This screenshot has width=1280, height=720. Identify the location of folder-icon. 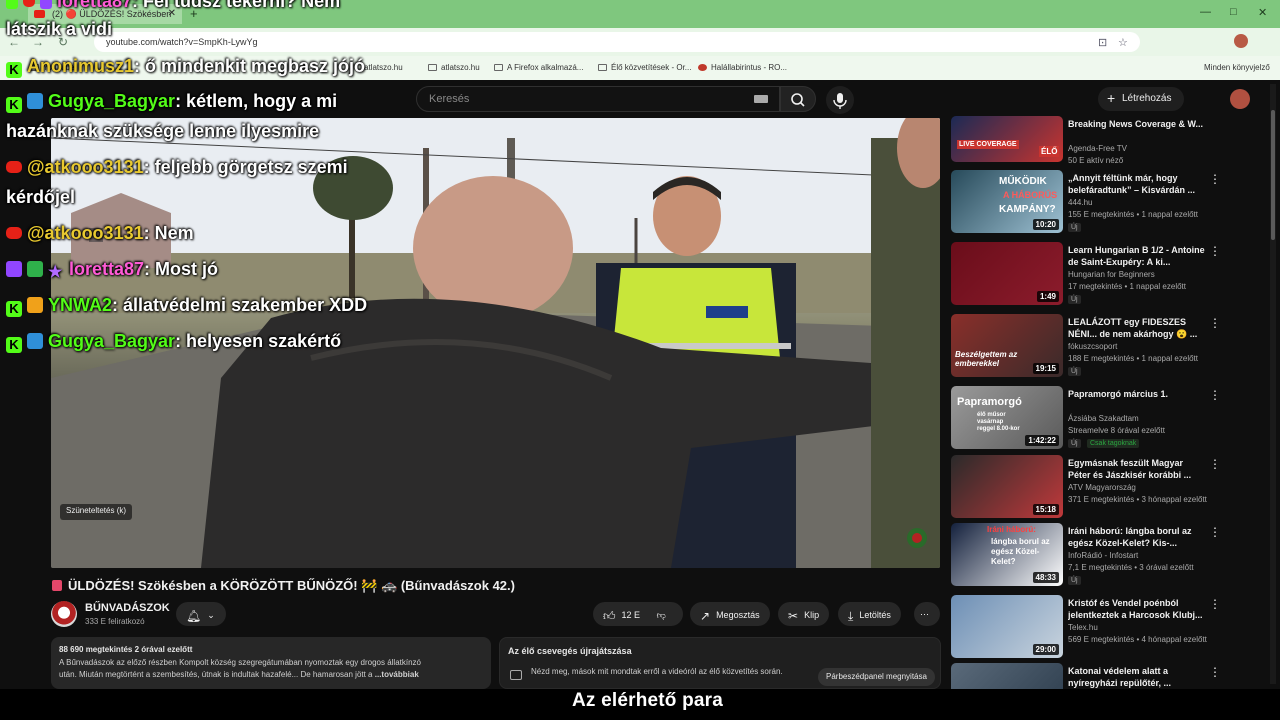
(498, 67).